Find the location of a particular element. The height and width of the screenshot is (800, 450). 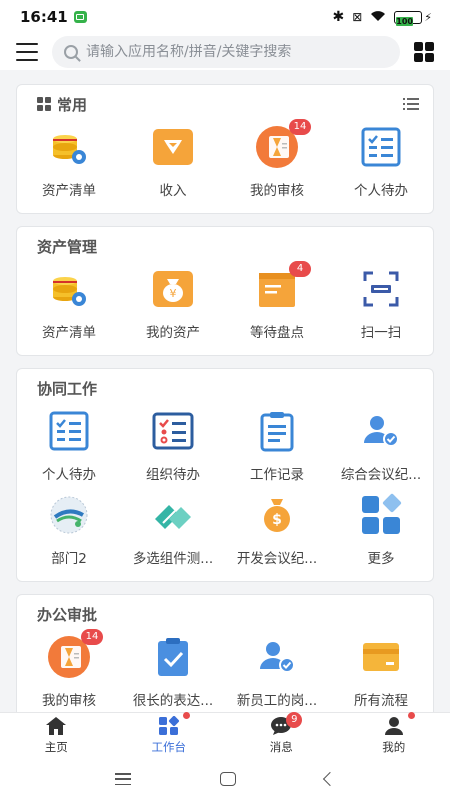

home-icon is located at coordinates (56, 726).